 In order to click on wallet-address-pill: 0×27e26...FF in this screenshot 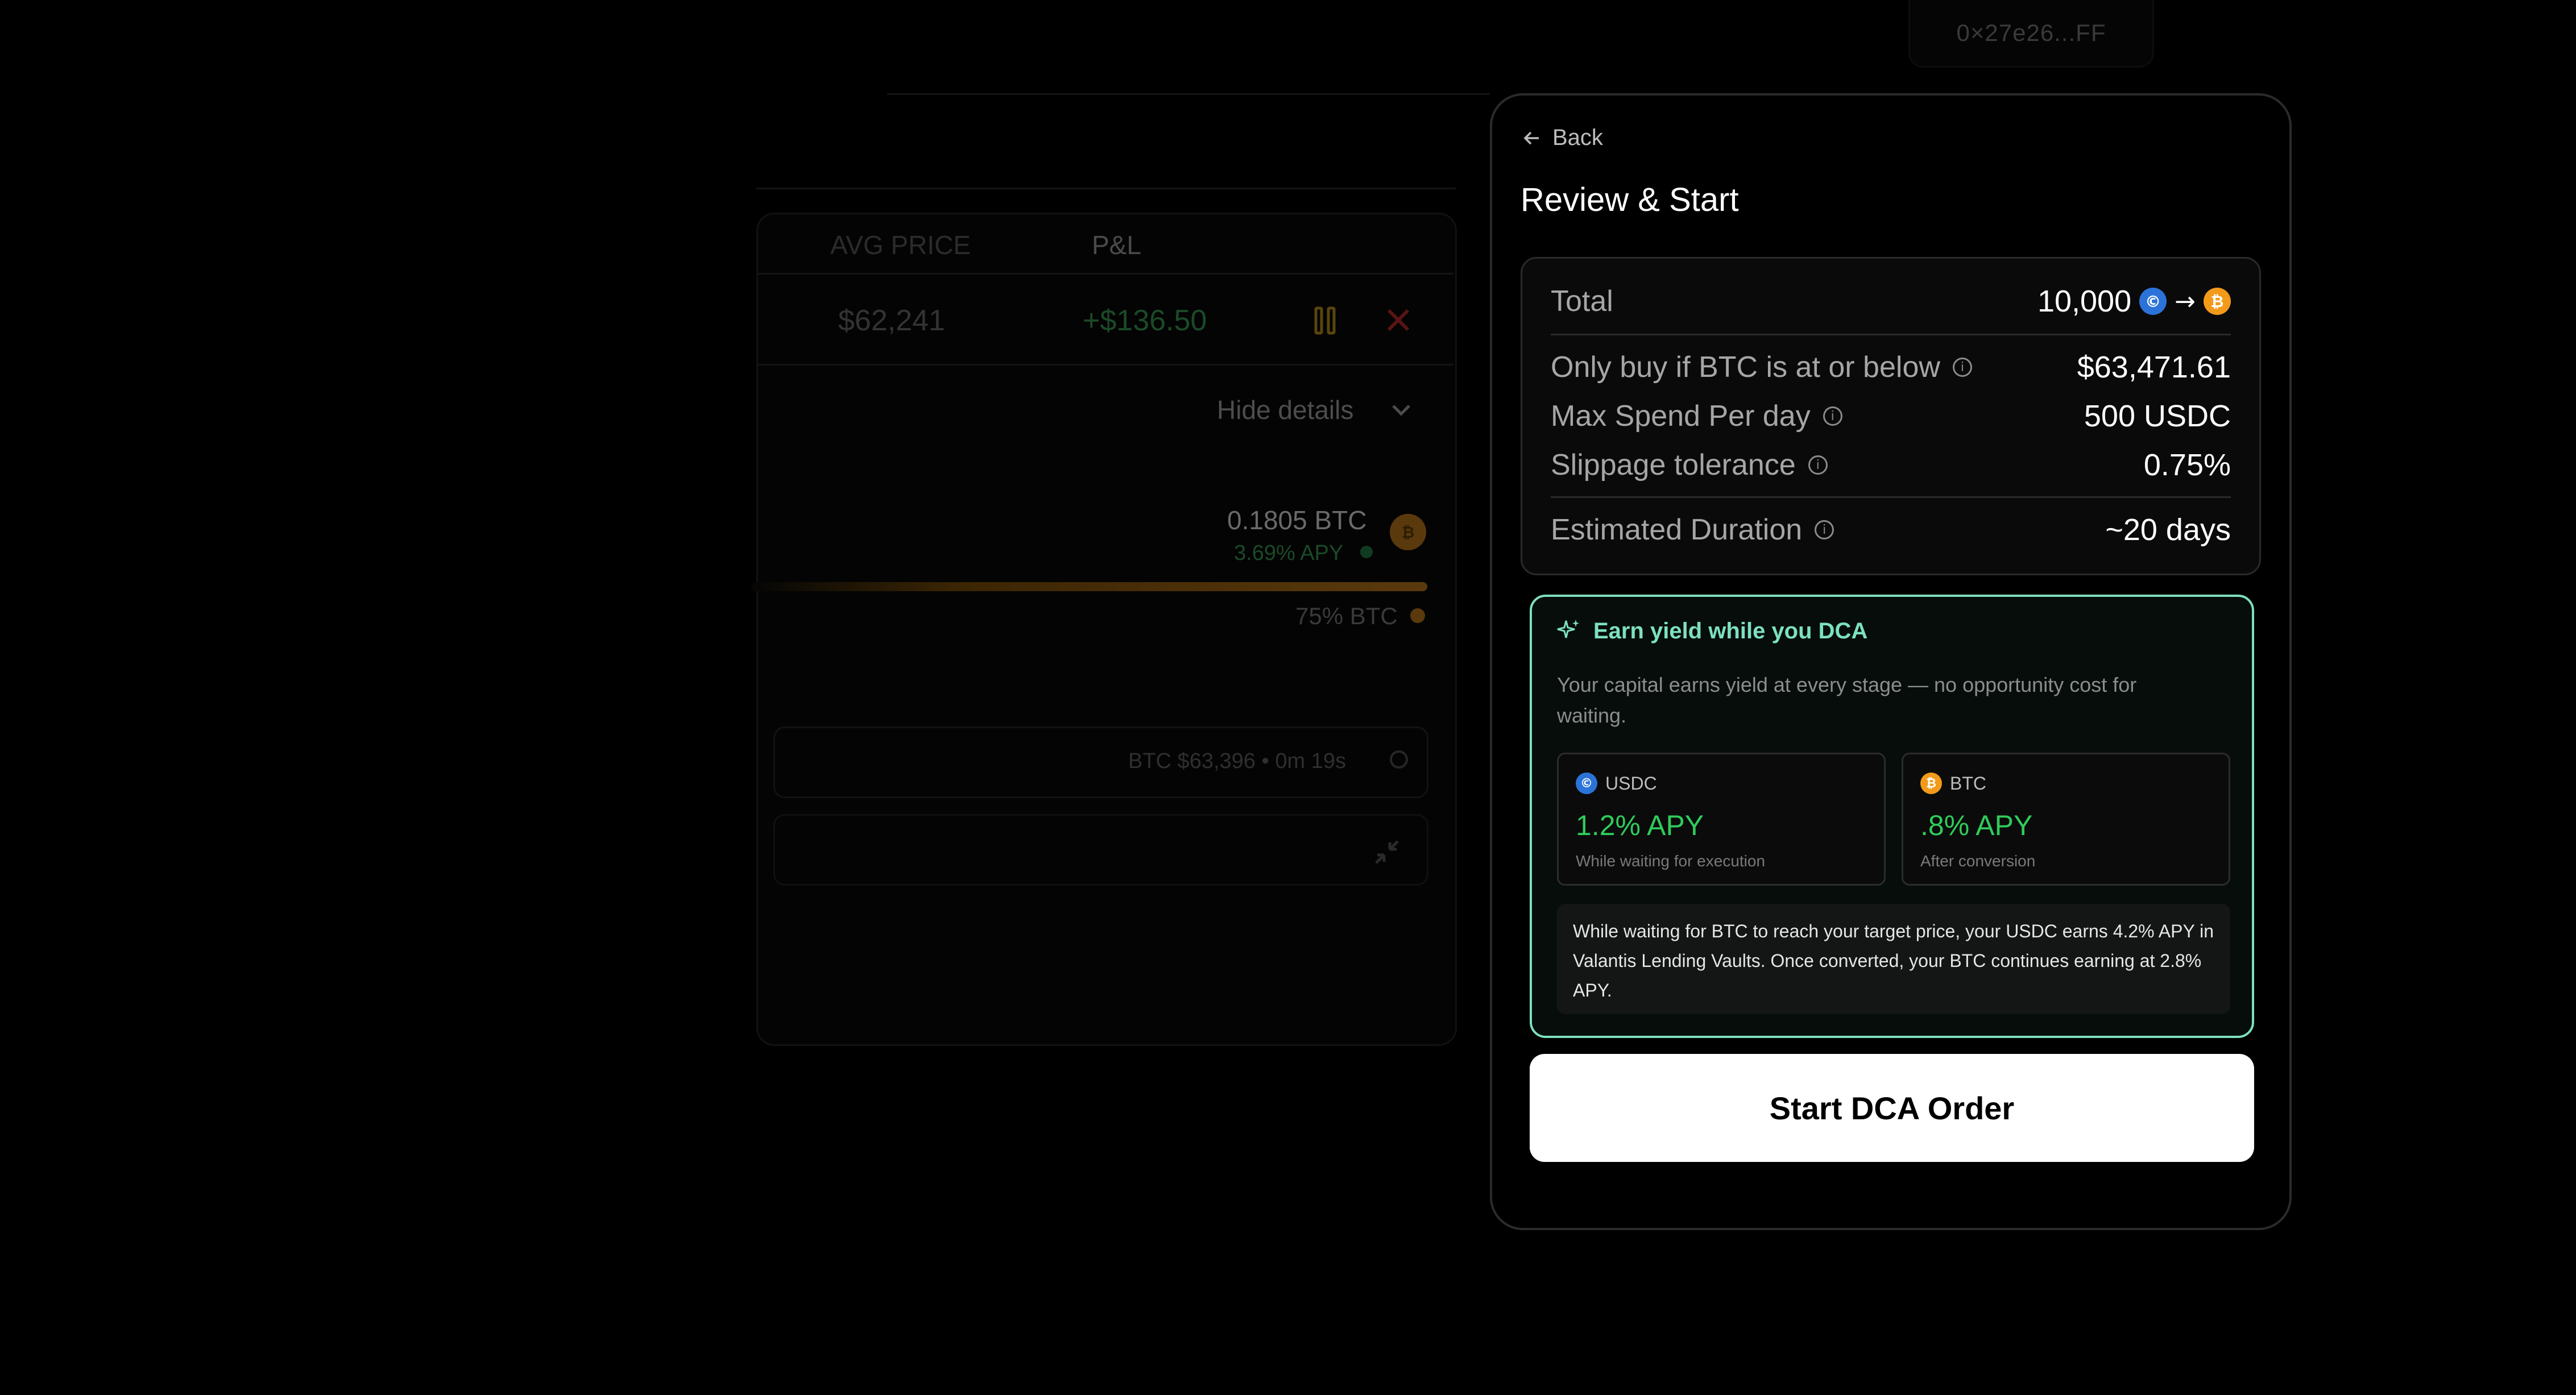, I will do `click(2031, 34)`.